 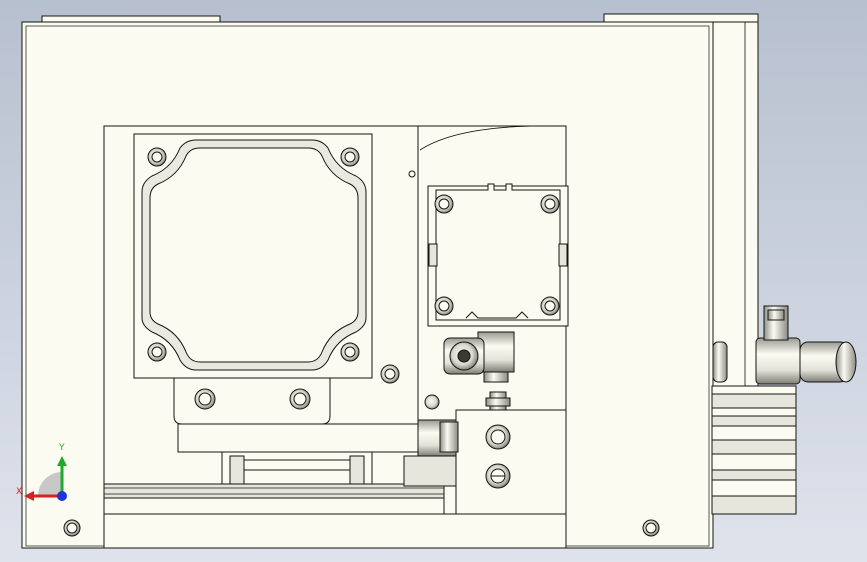 What do you see at coordinates (720, 362) in the screenshot?
I see `side-fitting-left` at bounding box center [720, 362].